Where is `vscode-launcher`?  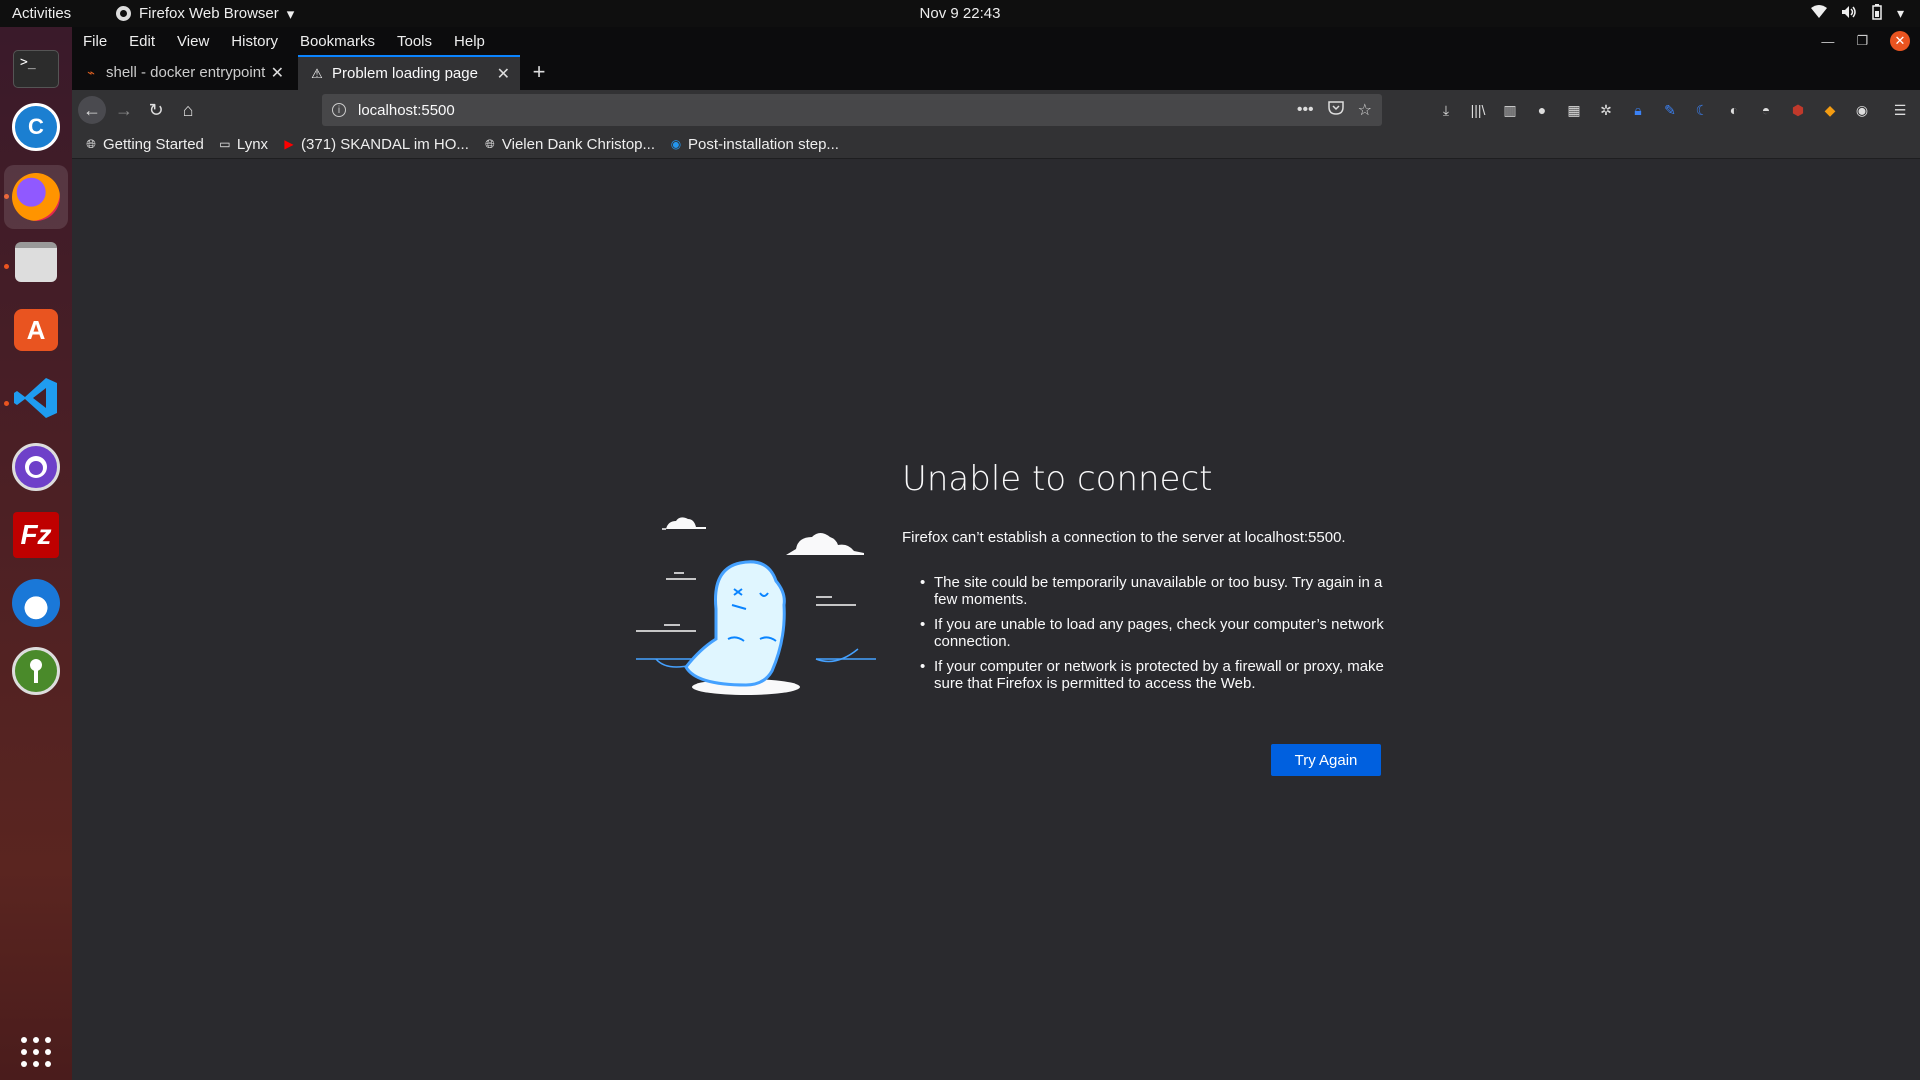 vscode-launcher is located at coordinates (36, 398).